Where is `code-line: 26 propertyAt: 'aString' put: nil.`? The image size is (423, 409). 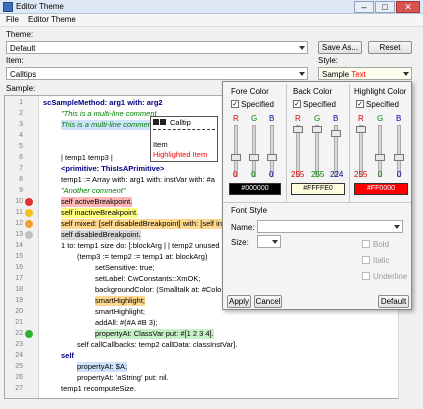 code-line: 26 propertyAt: 'aString' put: nil. is located at coordinates (206, 378).